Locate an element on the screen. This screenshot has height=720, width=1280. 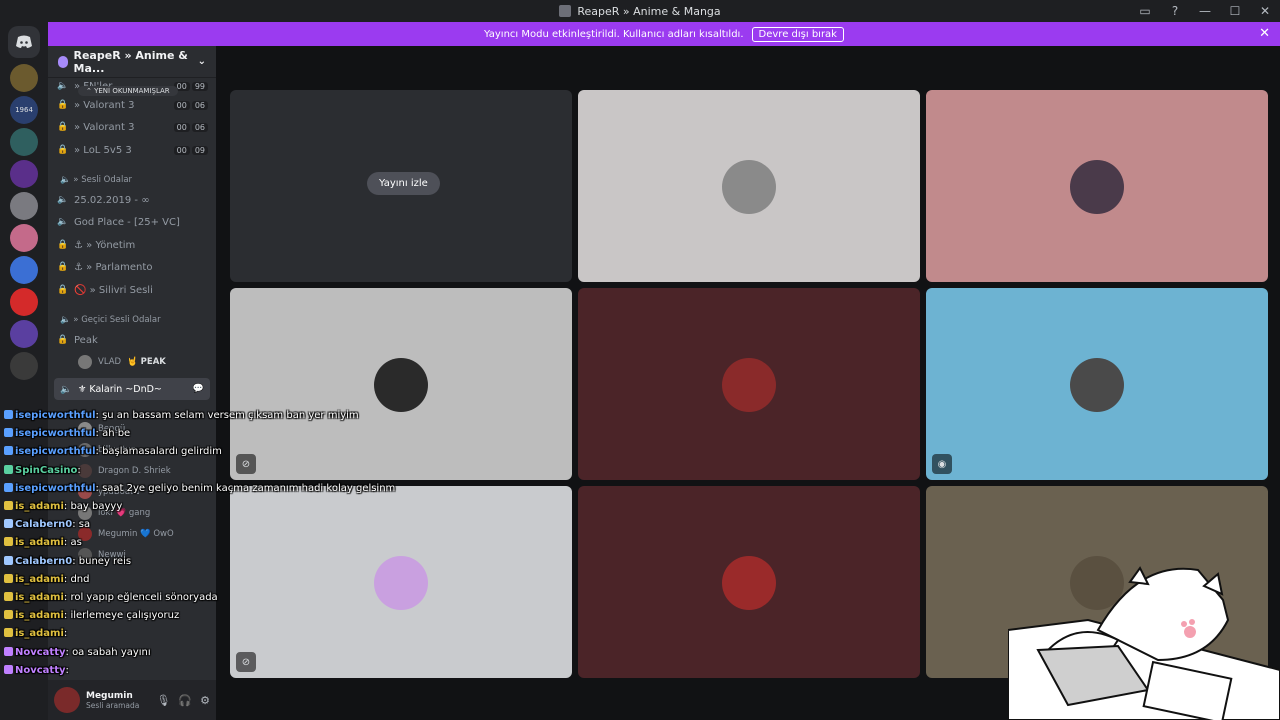
chat-username: is_adami is located at coordinates (39, 634).